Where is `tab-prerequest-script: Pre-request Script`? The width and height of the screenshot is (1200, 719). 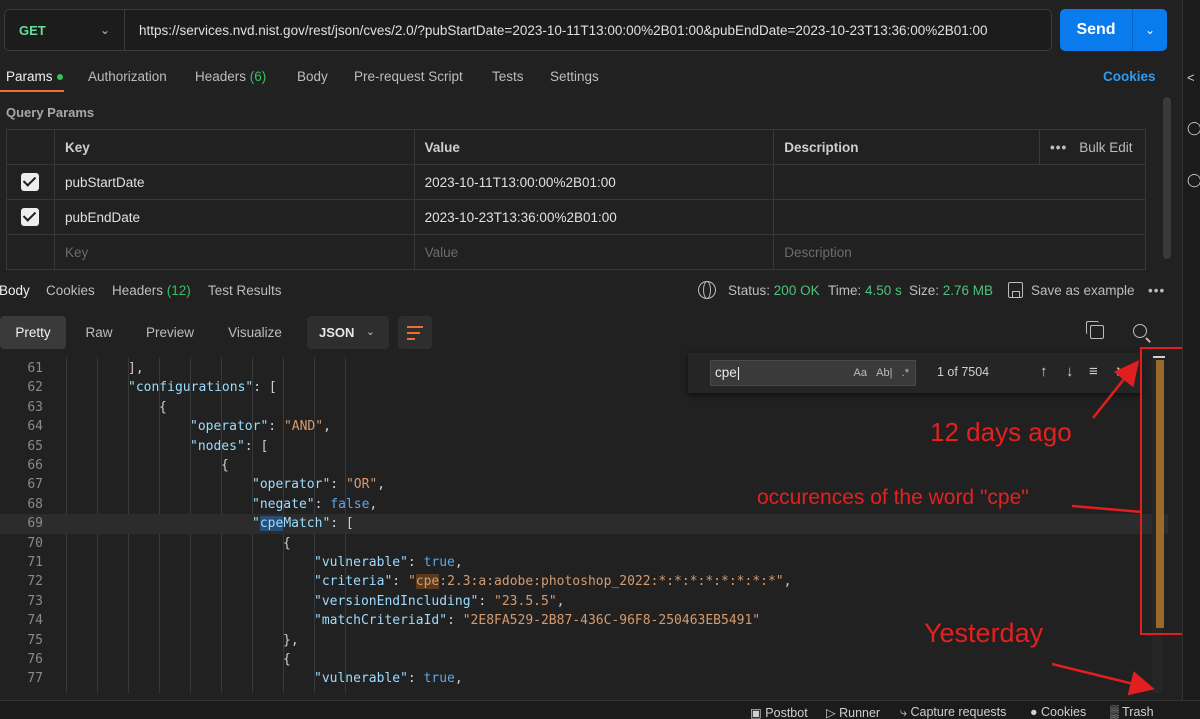
tab-prerequest-script: Pre-request Script is located at coordinates (408, 76).